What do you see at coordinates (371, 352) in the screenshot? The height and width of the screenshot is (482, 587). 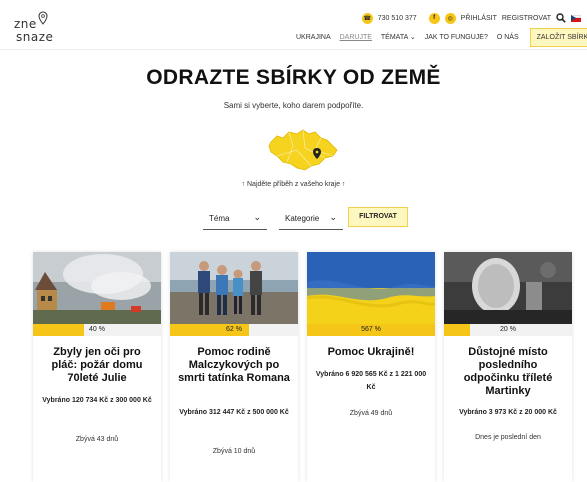 I see `card-title: Pomoc Ukrajině!` at bounding box center [371, 352].